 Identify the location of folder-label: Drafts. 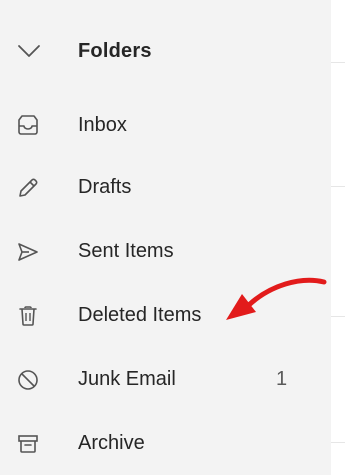
(105, 187).